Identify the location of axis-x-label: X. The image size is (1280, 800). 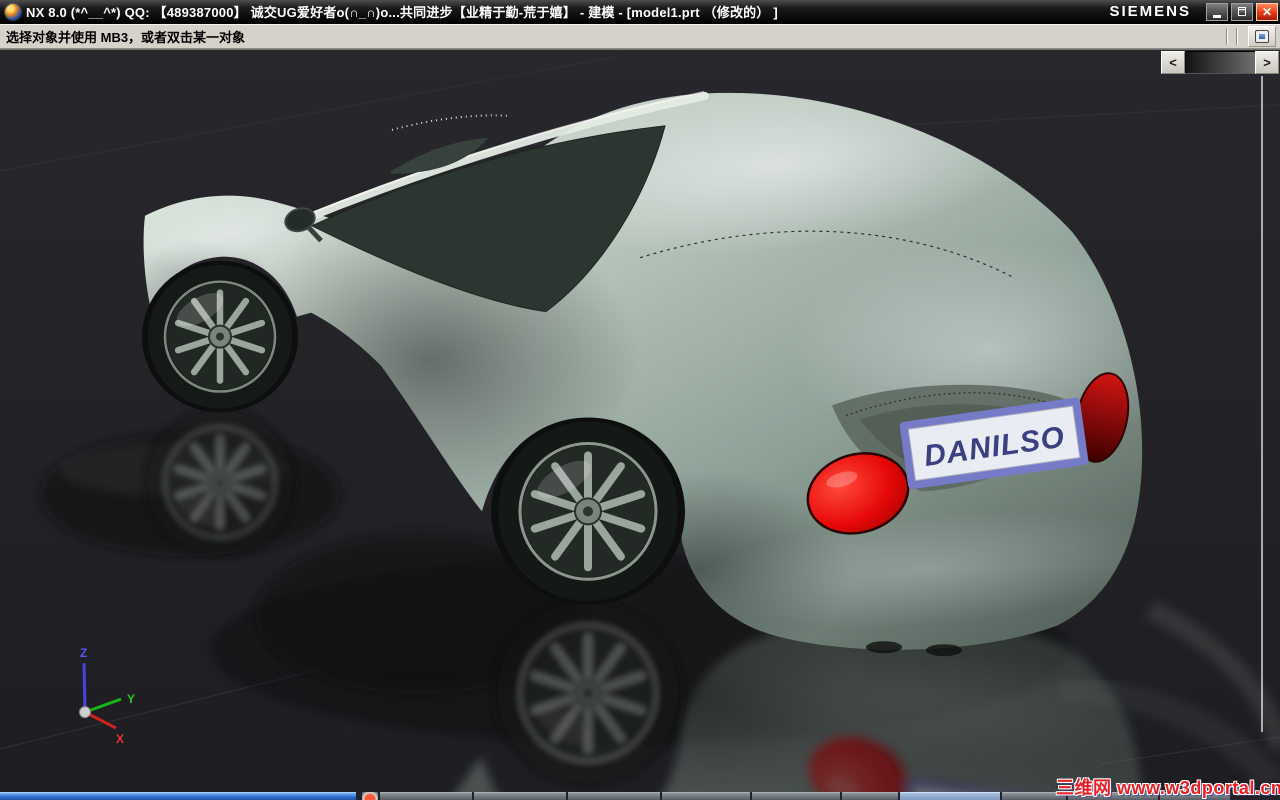
(120, 739).